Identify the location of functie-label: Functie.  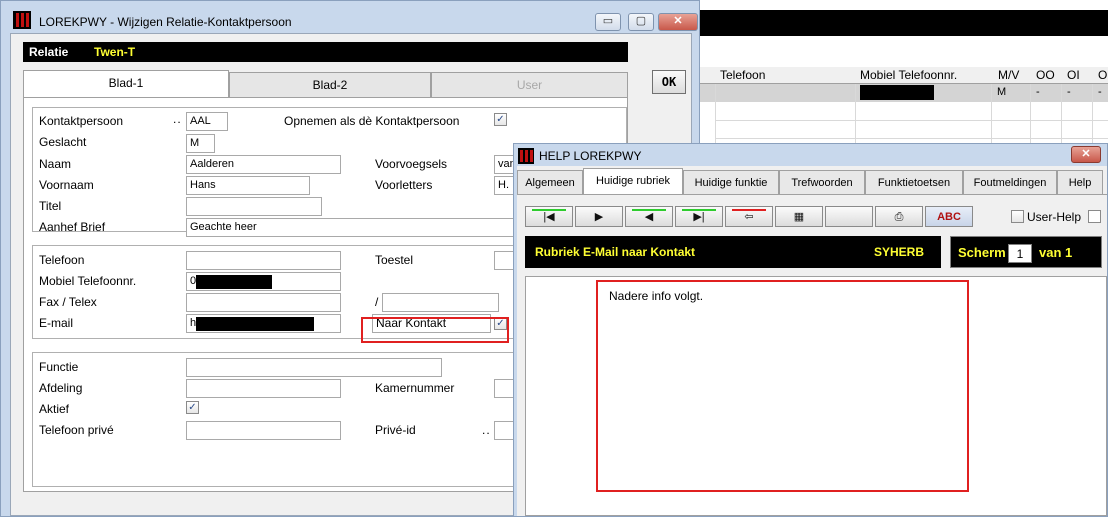
(59, 367).